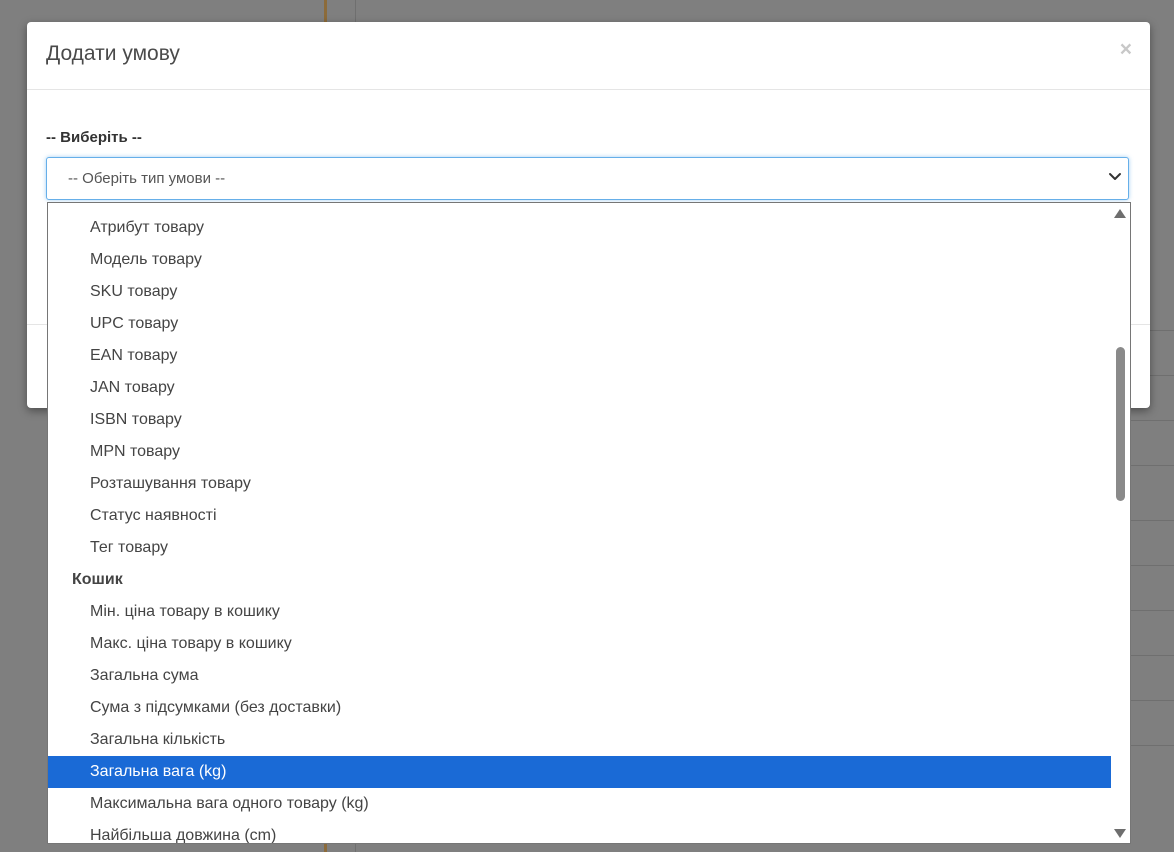 The image size is (1174, 852). Describe the element at coordinates (579, 644) in the screenshot. I see `dropdown-option: Макс. ціна товару в кошику` at that location.